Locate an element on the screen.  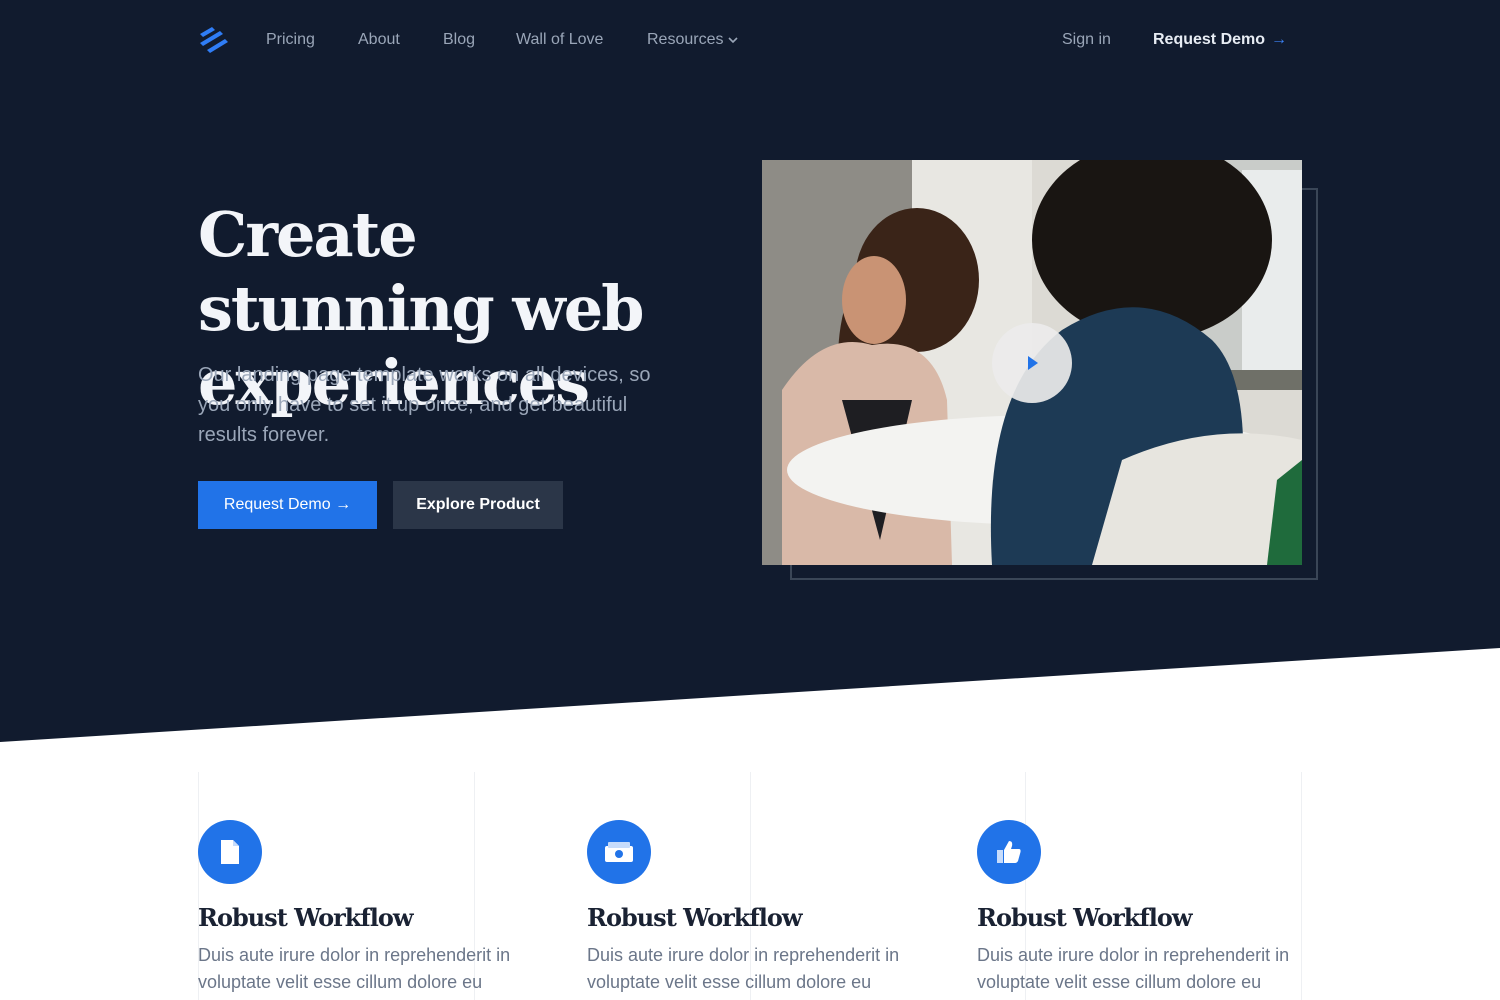
nav-link-blog: Blog is located at coordinates (459, 40).